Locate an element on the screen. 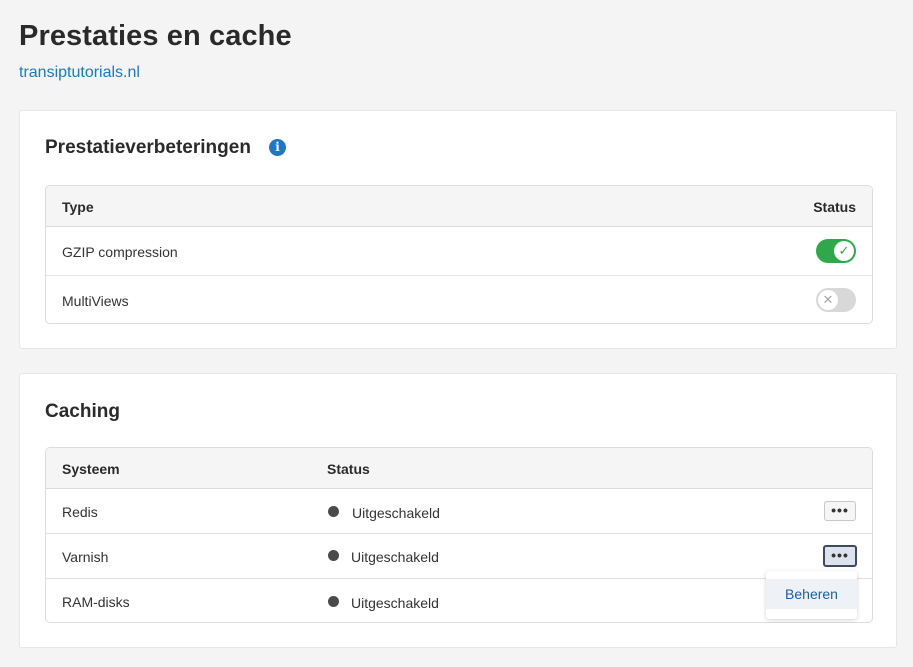 The image size is (913, 667). system-name: Varnish is located at coordinates (85, 557).